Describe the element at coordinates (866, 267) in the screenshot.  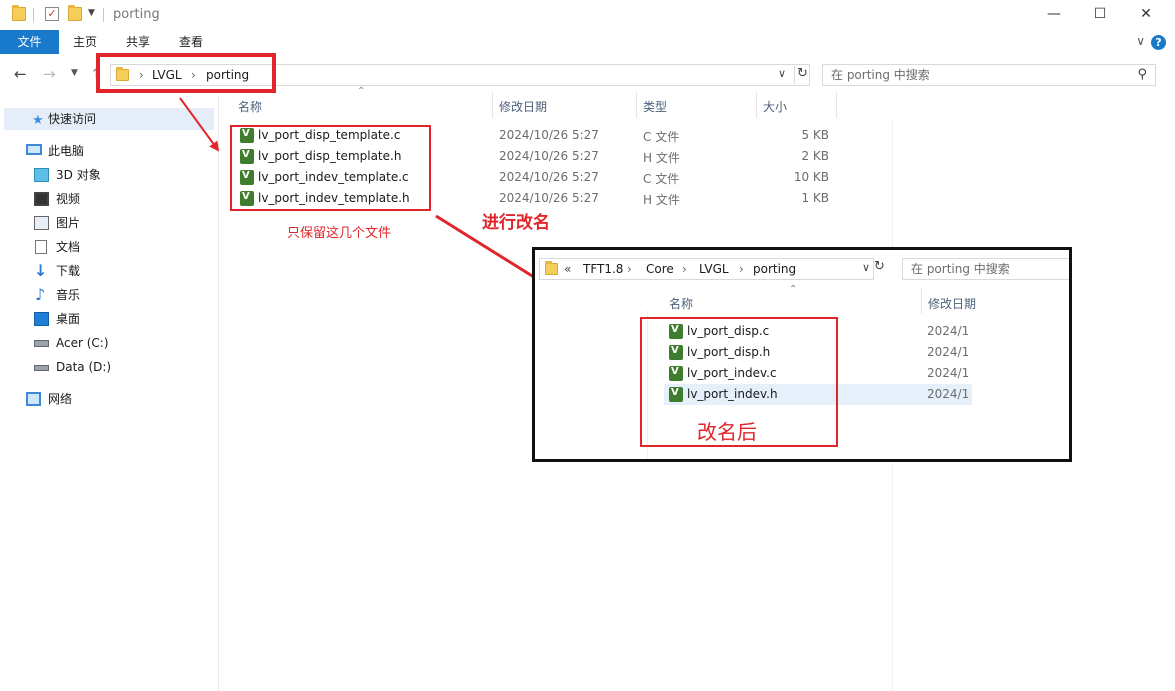
I see `chevron-down-icon: ∨` at that location.